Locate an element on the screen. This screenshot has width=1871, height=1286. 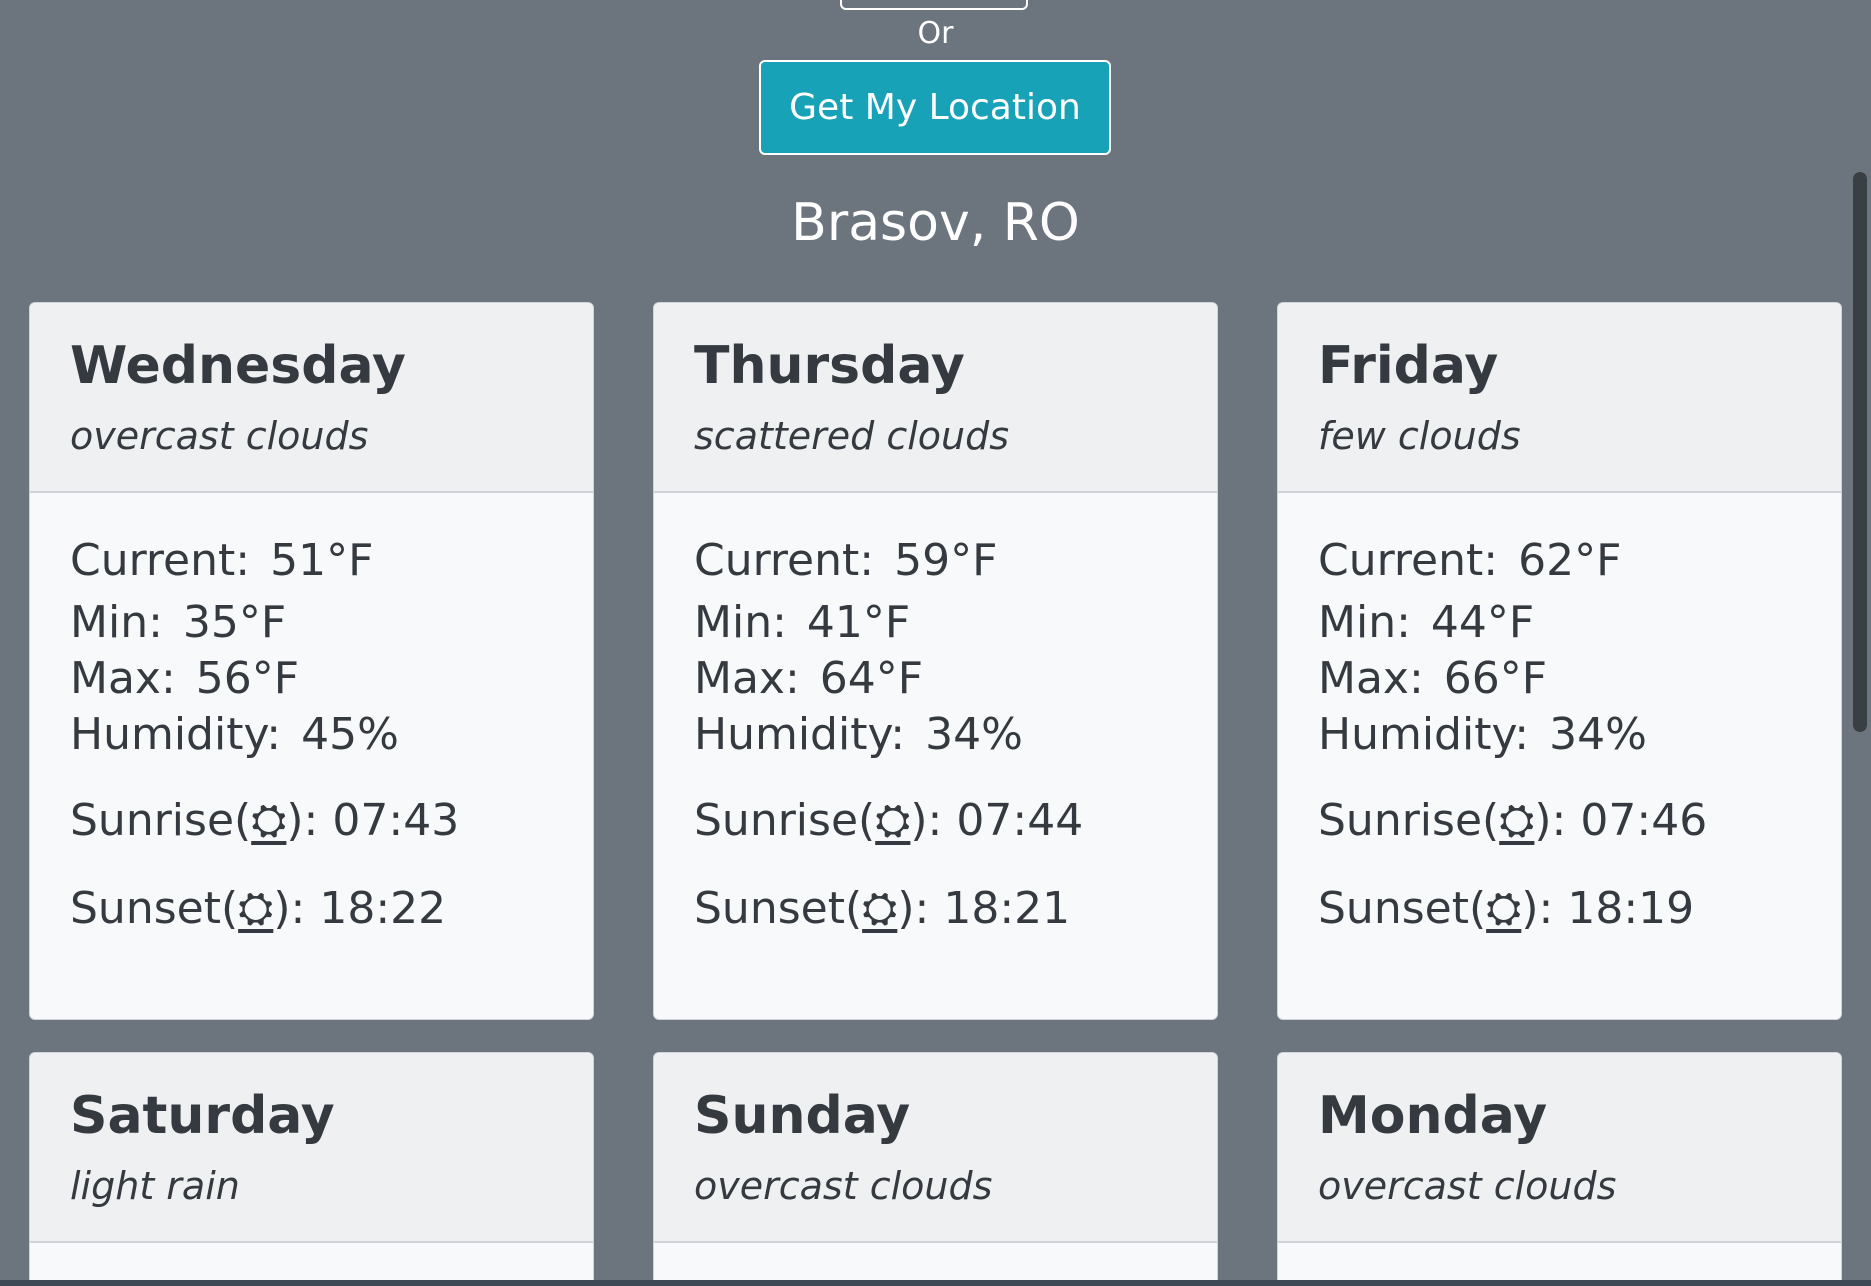
current-temp-value: 62°F is located at coordinates (1570, 560).